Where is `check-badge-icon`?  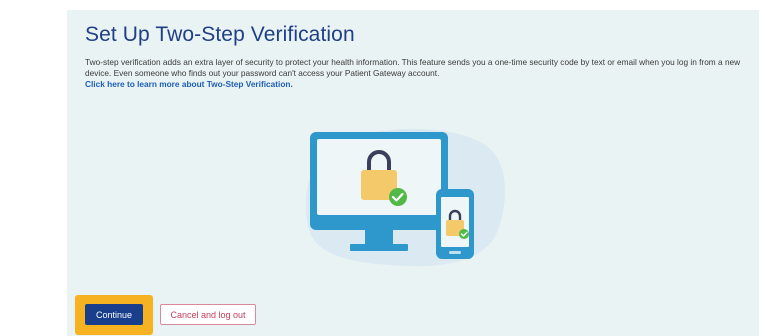
check-badge-icon is located at coordinates (398, 197).